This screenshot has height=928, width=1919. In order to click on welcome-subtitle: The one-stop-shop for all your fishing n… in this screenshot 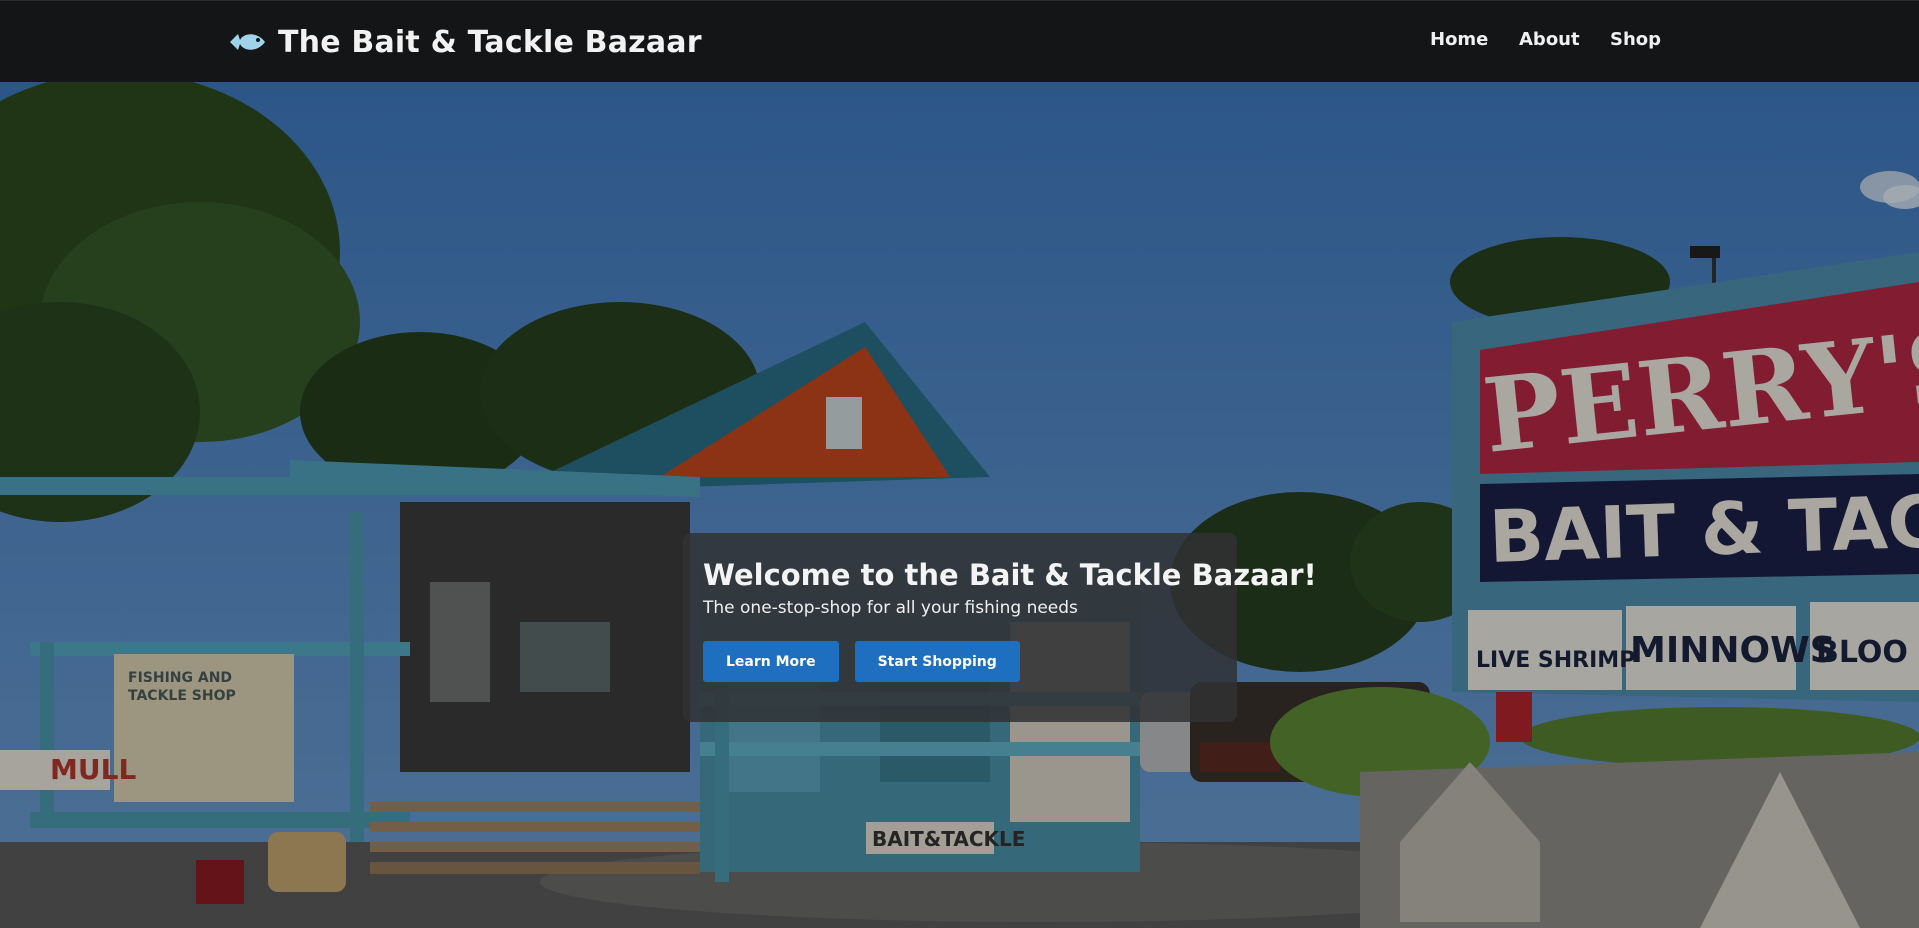, I will do `click(890, 608)`.